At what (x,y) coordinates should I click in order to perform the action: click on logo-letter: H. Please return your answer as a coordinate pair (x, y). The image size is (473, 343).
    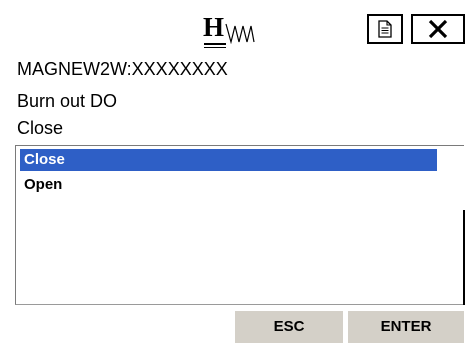
    Looking at the image, I should click on (214, 27).